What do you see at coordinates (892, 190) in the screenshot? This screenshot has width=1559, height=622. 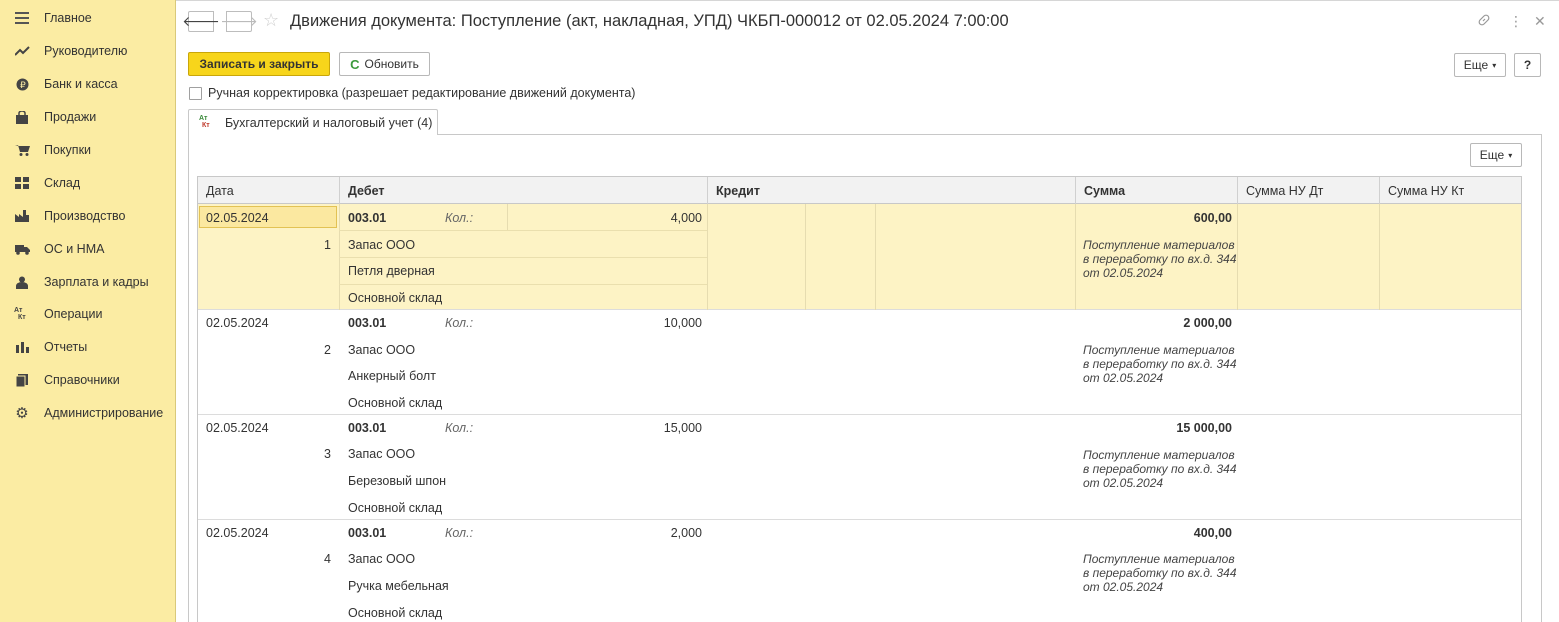 I see `column-header-credit: Кредит` at bounding box center [892, 190].